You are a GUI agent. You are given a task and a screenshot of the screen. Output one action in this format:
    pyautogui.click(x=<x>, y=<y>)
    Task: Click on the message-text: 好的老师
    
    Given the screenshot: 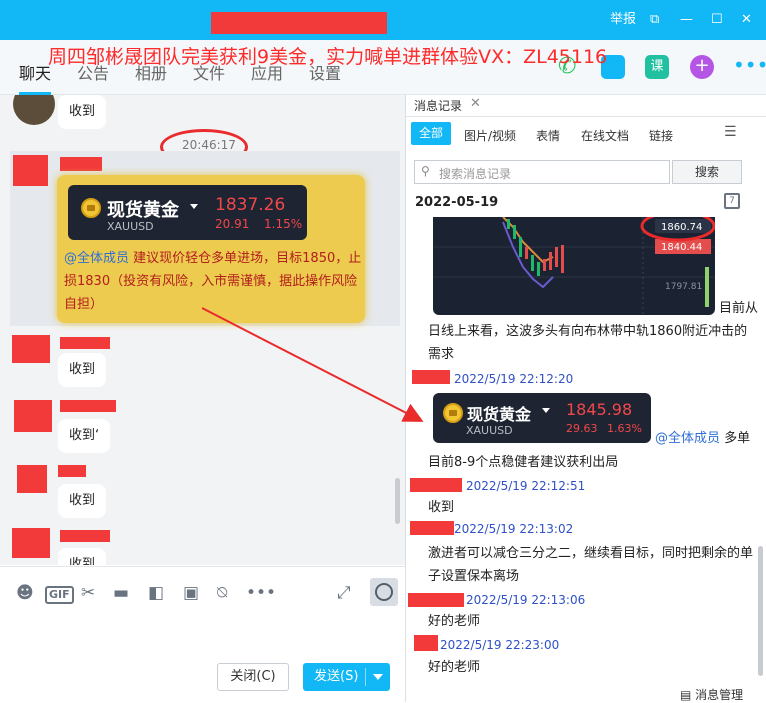 What is the action you would take?
    pyautogui.click(x=454, y=667)
    